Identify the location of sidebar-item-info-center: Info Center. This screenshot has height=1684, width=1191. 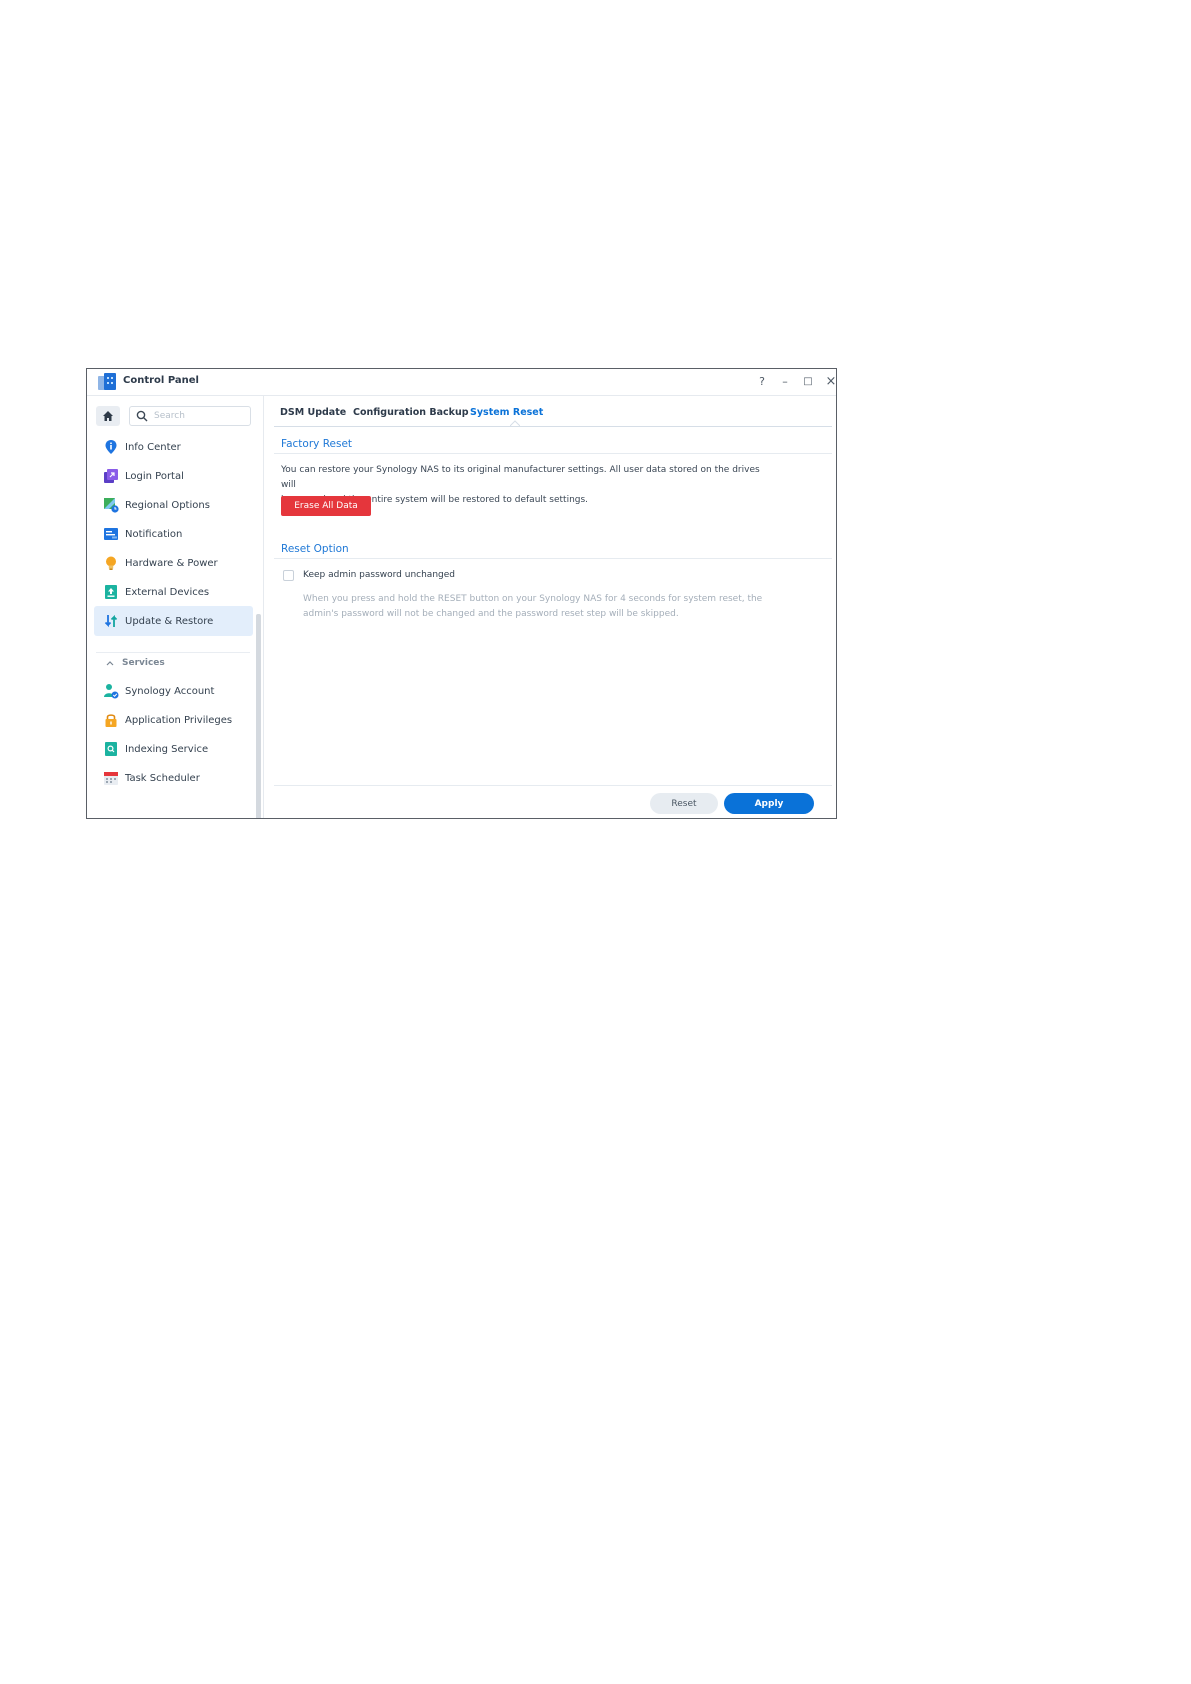
(173, 447).